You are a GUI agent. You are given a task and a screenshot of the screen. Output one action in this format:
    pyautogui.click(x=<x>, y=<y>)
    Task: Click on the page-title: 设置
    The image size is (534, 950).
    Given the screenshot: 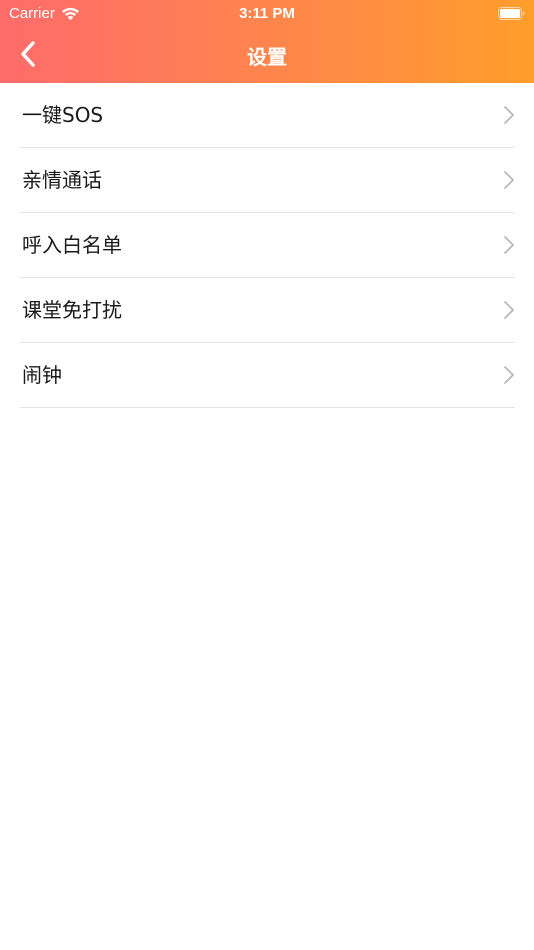 What is the action you would take?
    pyautogui.click(x=267, y=57)
    